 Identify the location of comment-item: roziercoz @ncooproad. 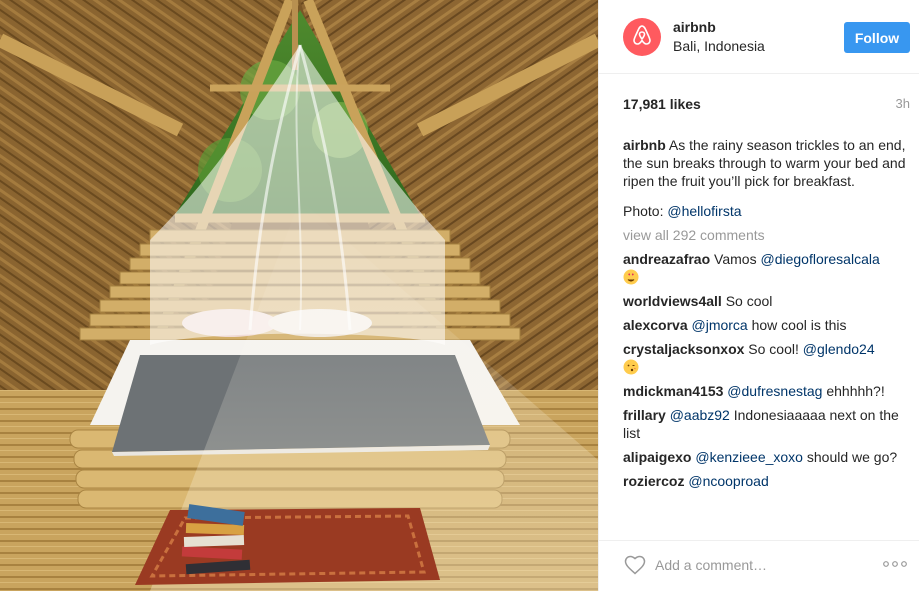
(766, 481).